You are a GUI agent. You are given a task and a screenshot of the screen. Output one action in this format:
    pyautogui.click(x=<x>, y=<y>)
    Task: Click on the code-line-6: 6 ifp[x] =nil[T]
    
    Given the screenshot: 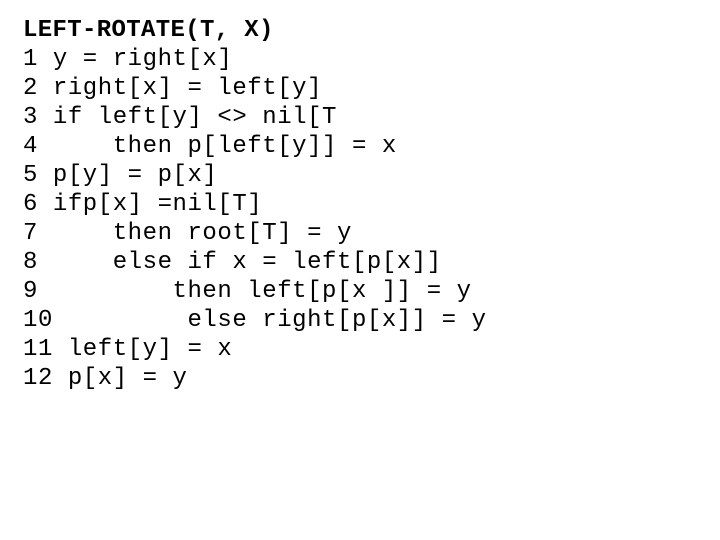 What is the action you would take?
    pyautogui.click(x=143, y=204)
    